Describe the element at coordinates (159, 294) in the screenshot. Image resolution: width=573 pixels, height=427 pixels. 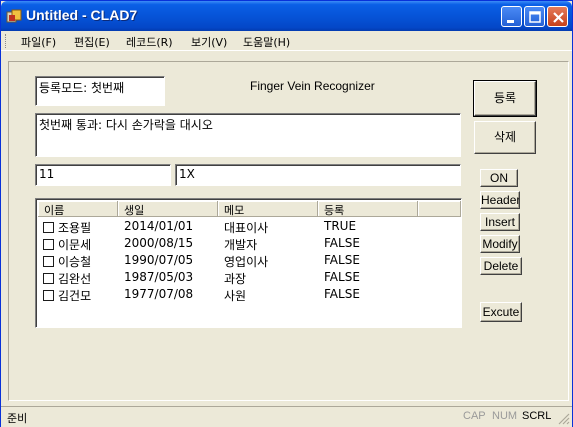
I see `cell-birth: 1977/07/08` at that location.